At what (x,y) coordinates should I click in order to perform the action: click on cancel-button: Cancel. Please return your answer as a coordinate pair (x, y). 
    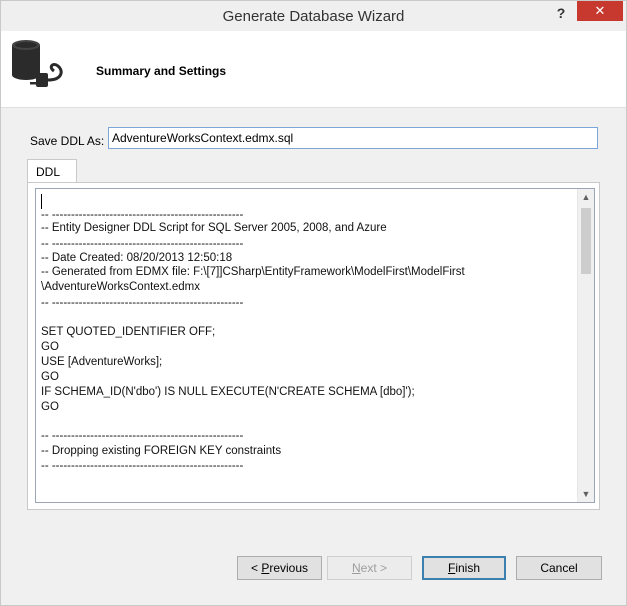
    Looking at the image, I should click on (559, 568).